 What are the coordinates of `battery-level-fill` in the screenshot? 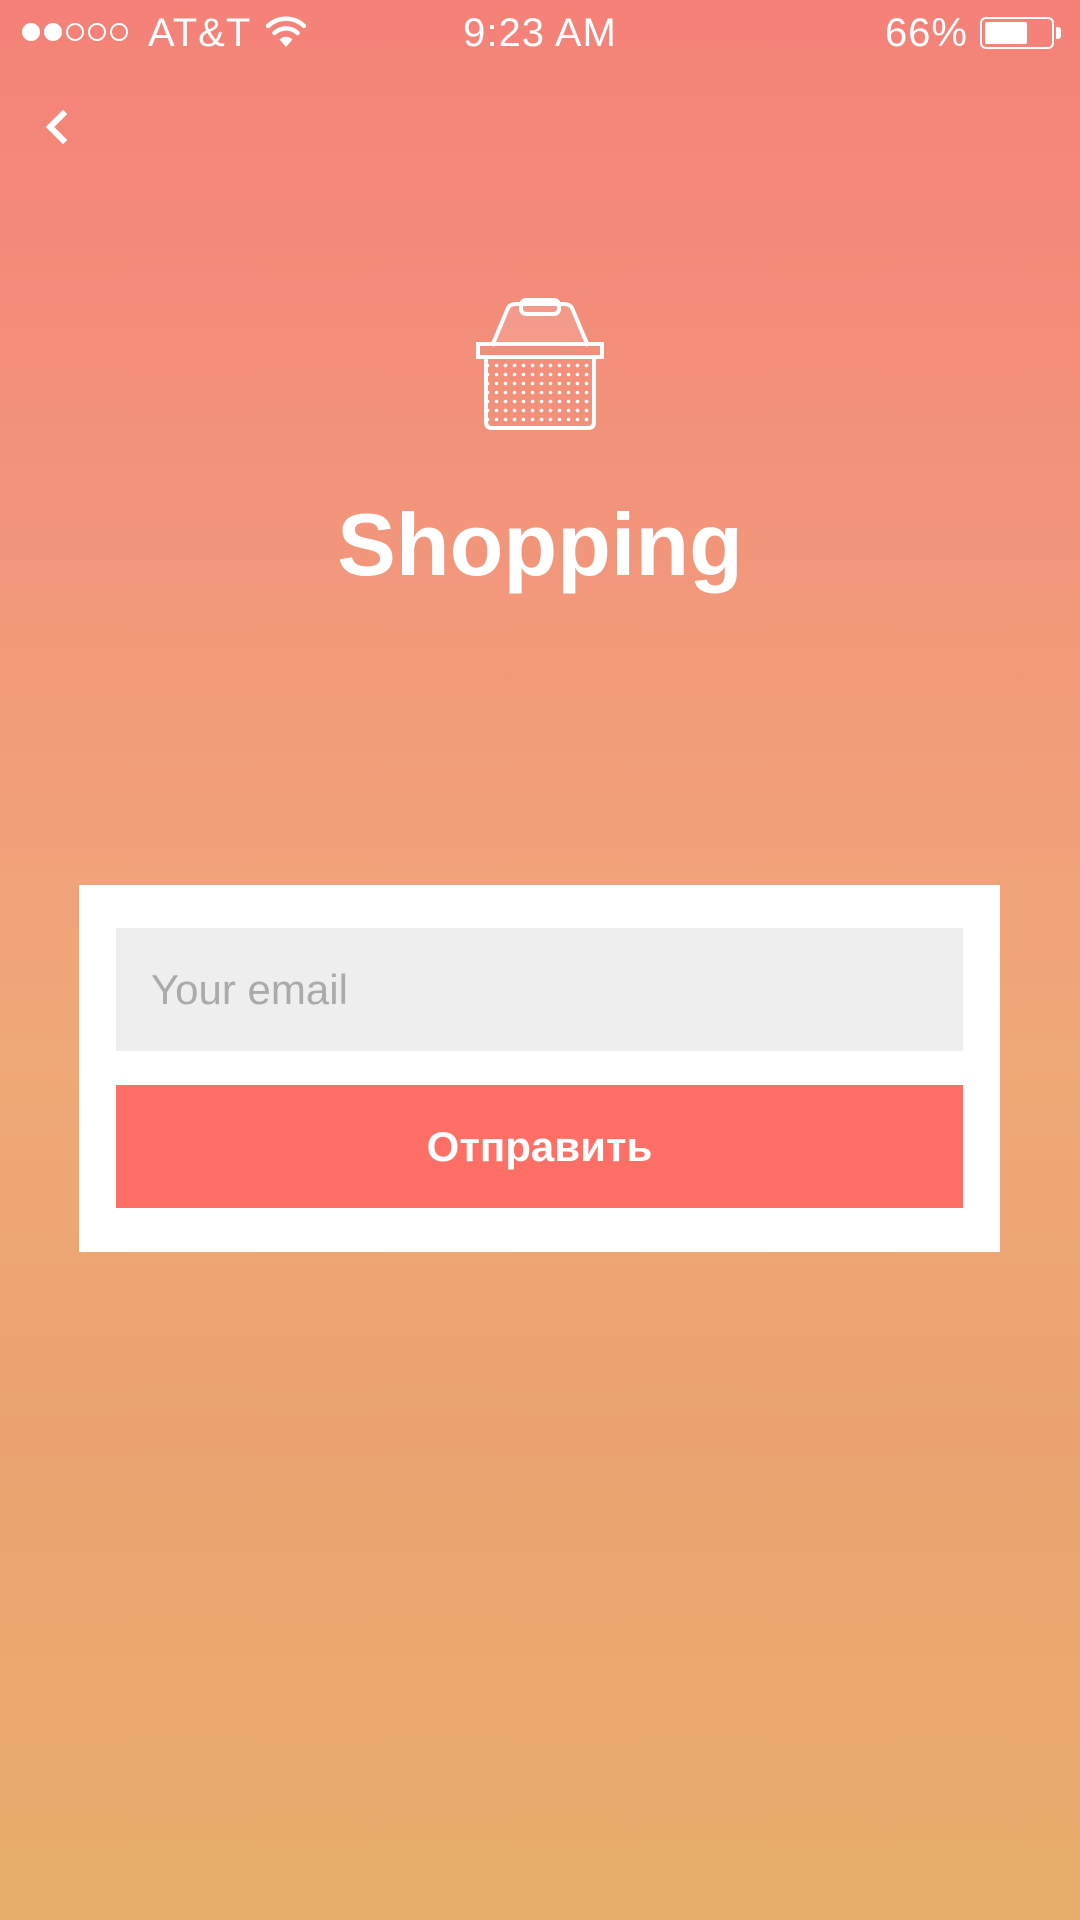 It's located at (1006, 33).